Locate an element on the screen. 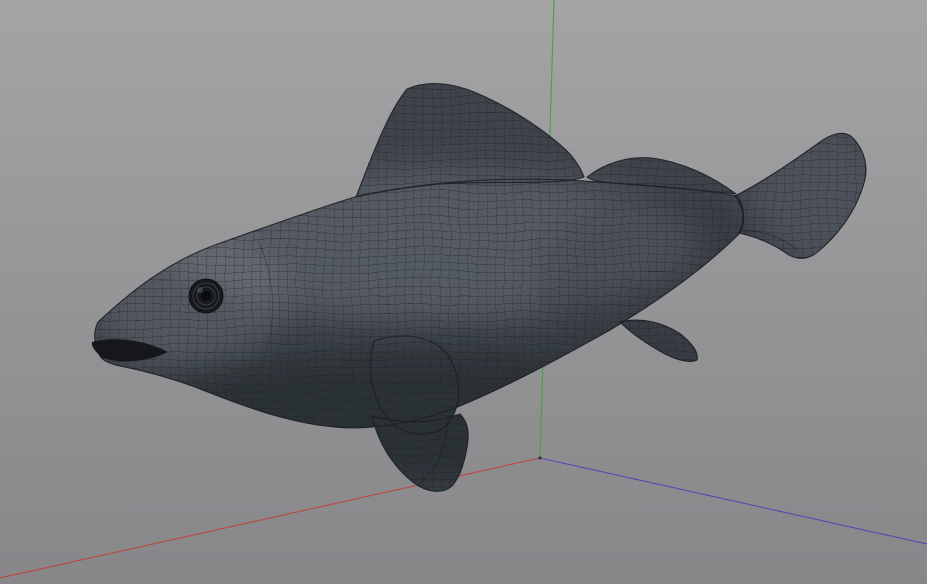 This screenshot has width=927, height=584. axes-origin-point is located at coordinates (540, 458).